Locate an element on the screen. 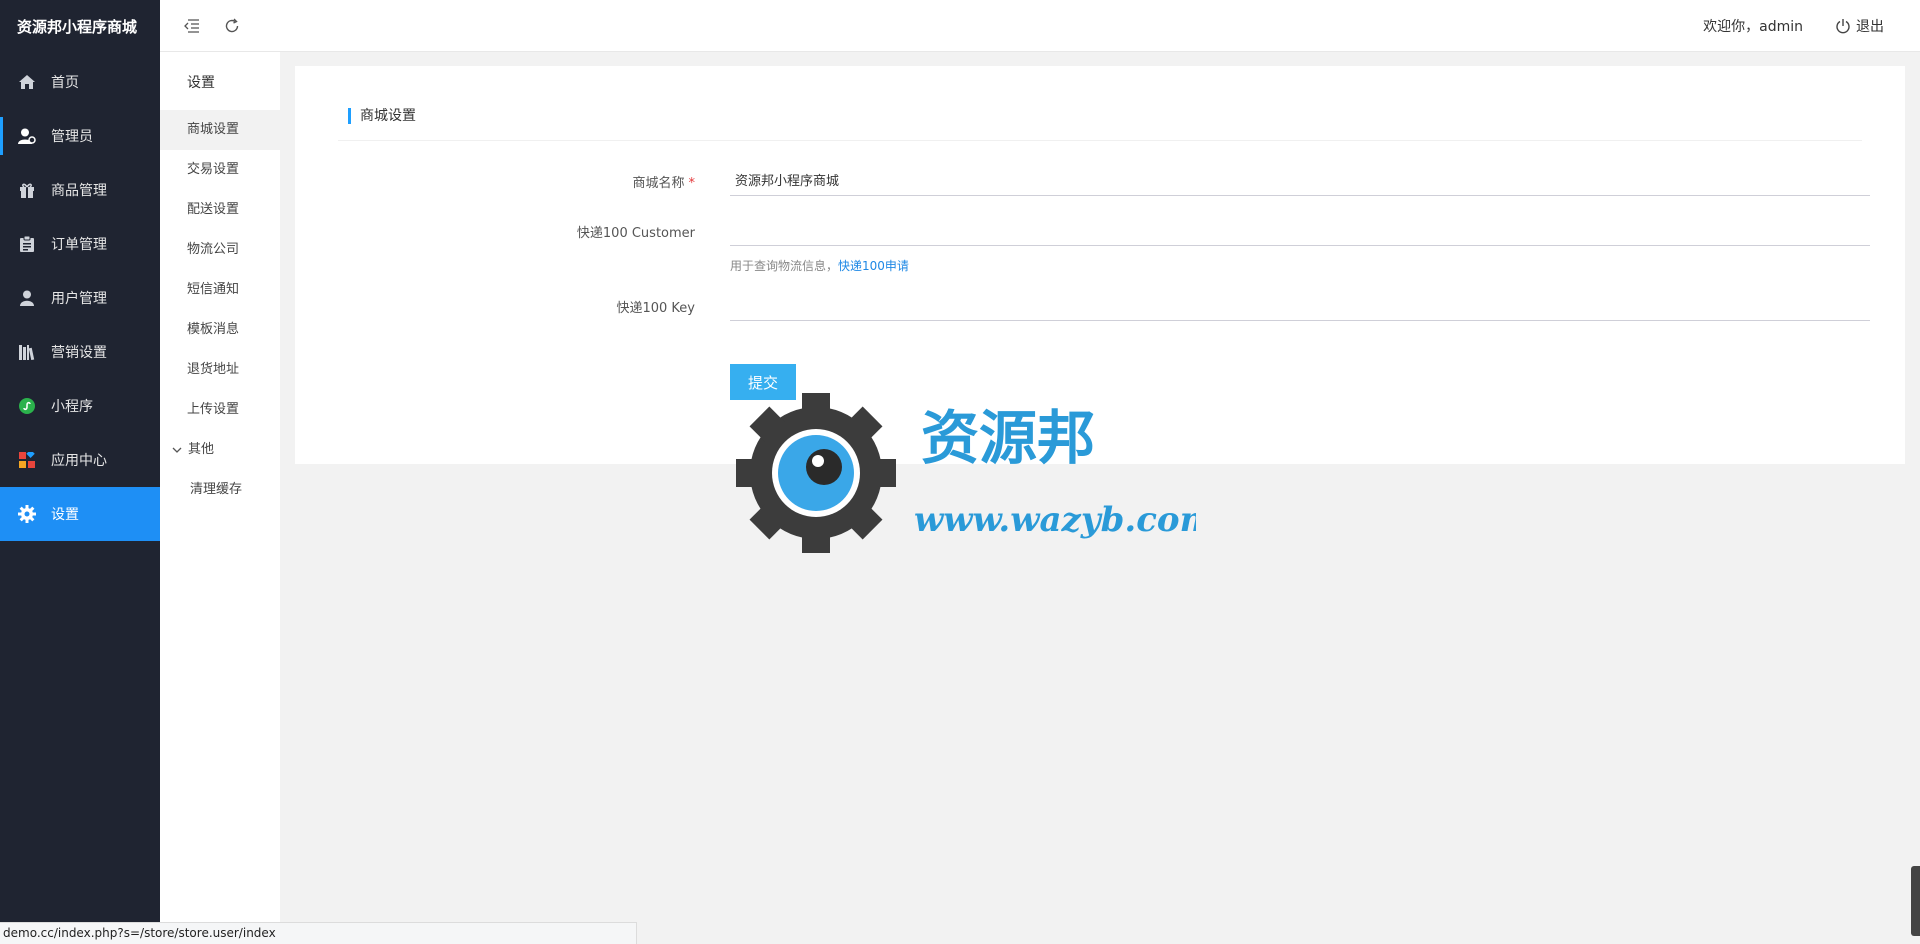 This screenshot has height=944, width=1920. sidebar-item-label: 应用中心 is located at coordinates (79, 461).